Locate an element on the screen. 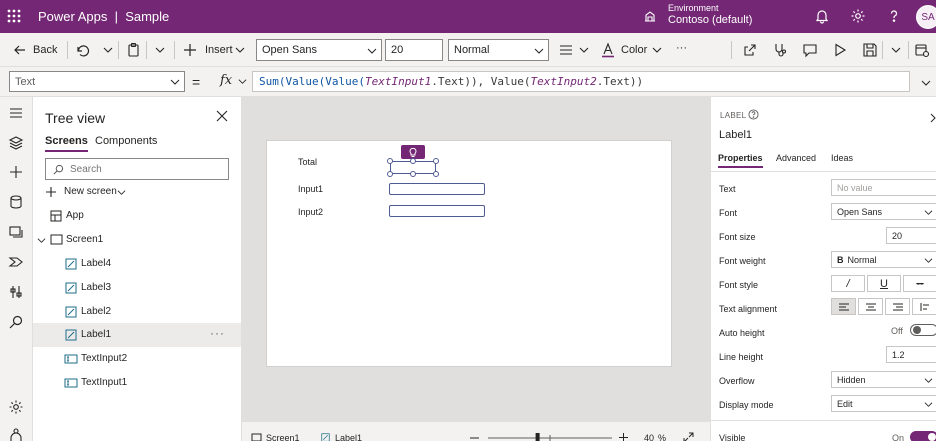  zoom-out-icon is located at coordinates (474, 438).